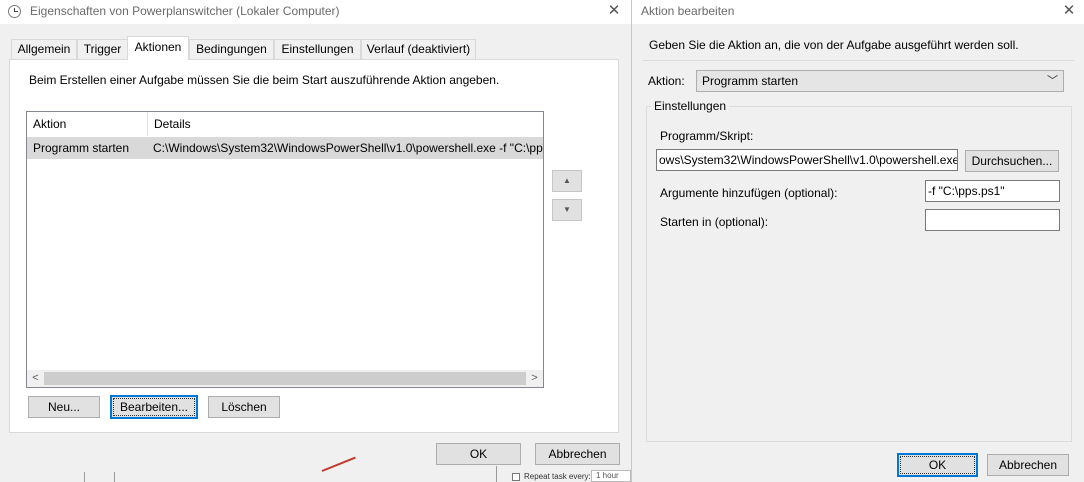 Image resolution: width=1084 pixels, height=482 pixels. I want to click on triangle-down-icon: ▼, so click(567, 209).